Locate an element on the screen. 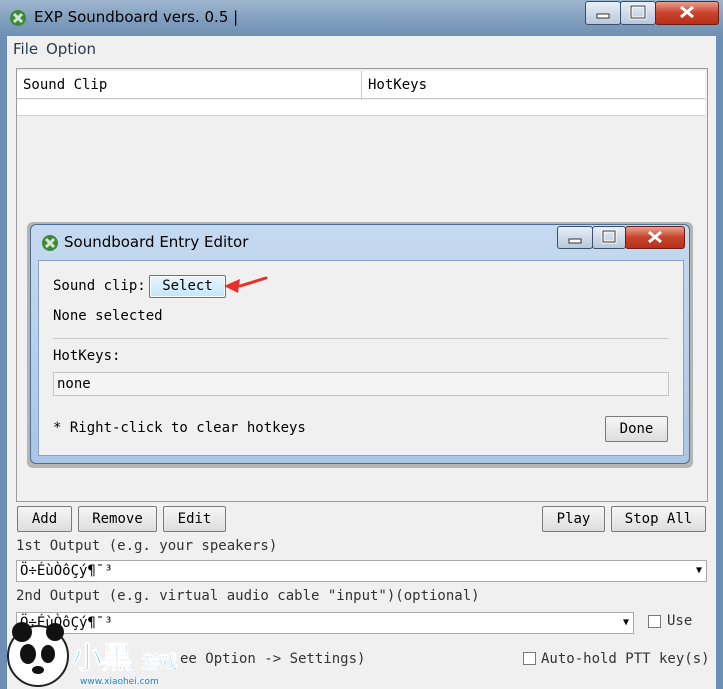 Image resolution: width=723 pixels, height=689 pixels. dialog-minimize-button is located at coordinates (575, 237).